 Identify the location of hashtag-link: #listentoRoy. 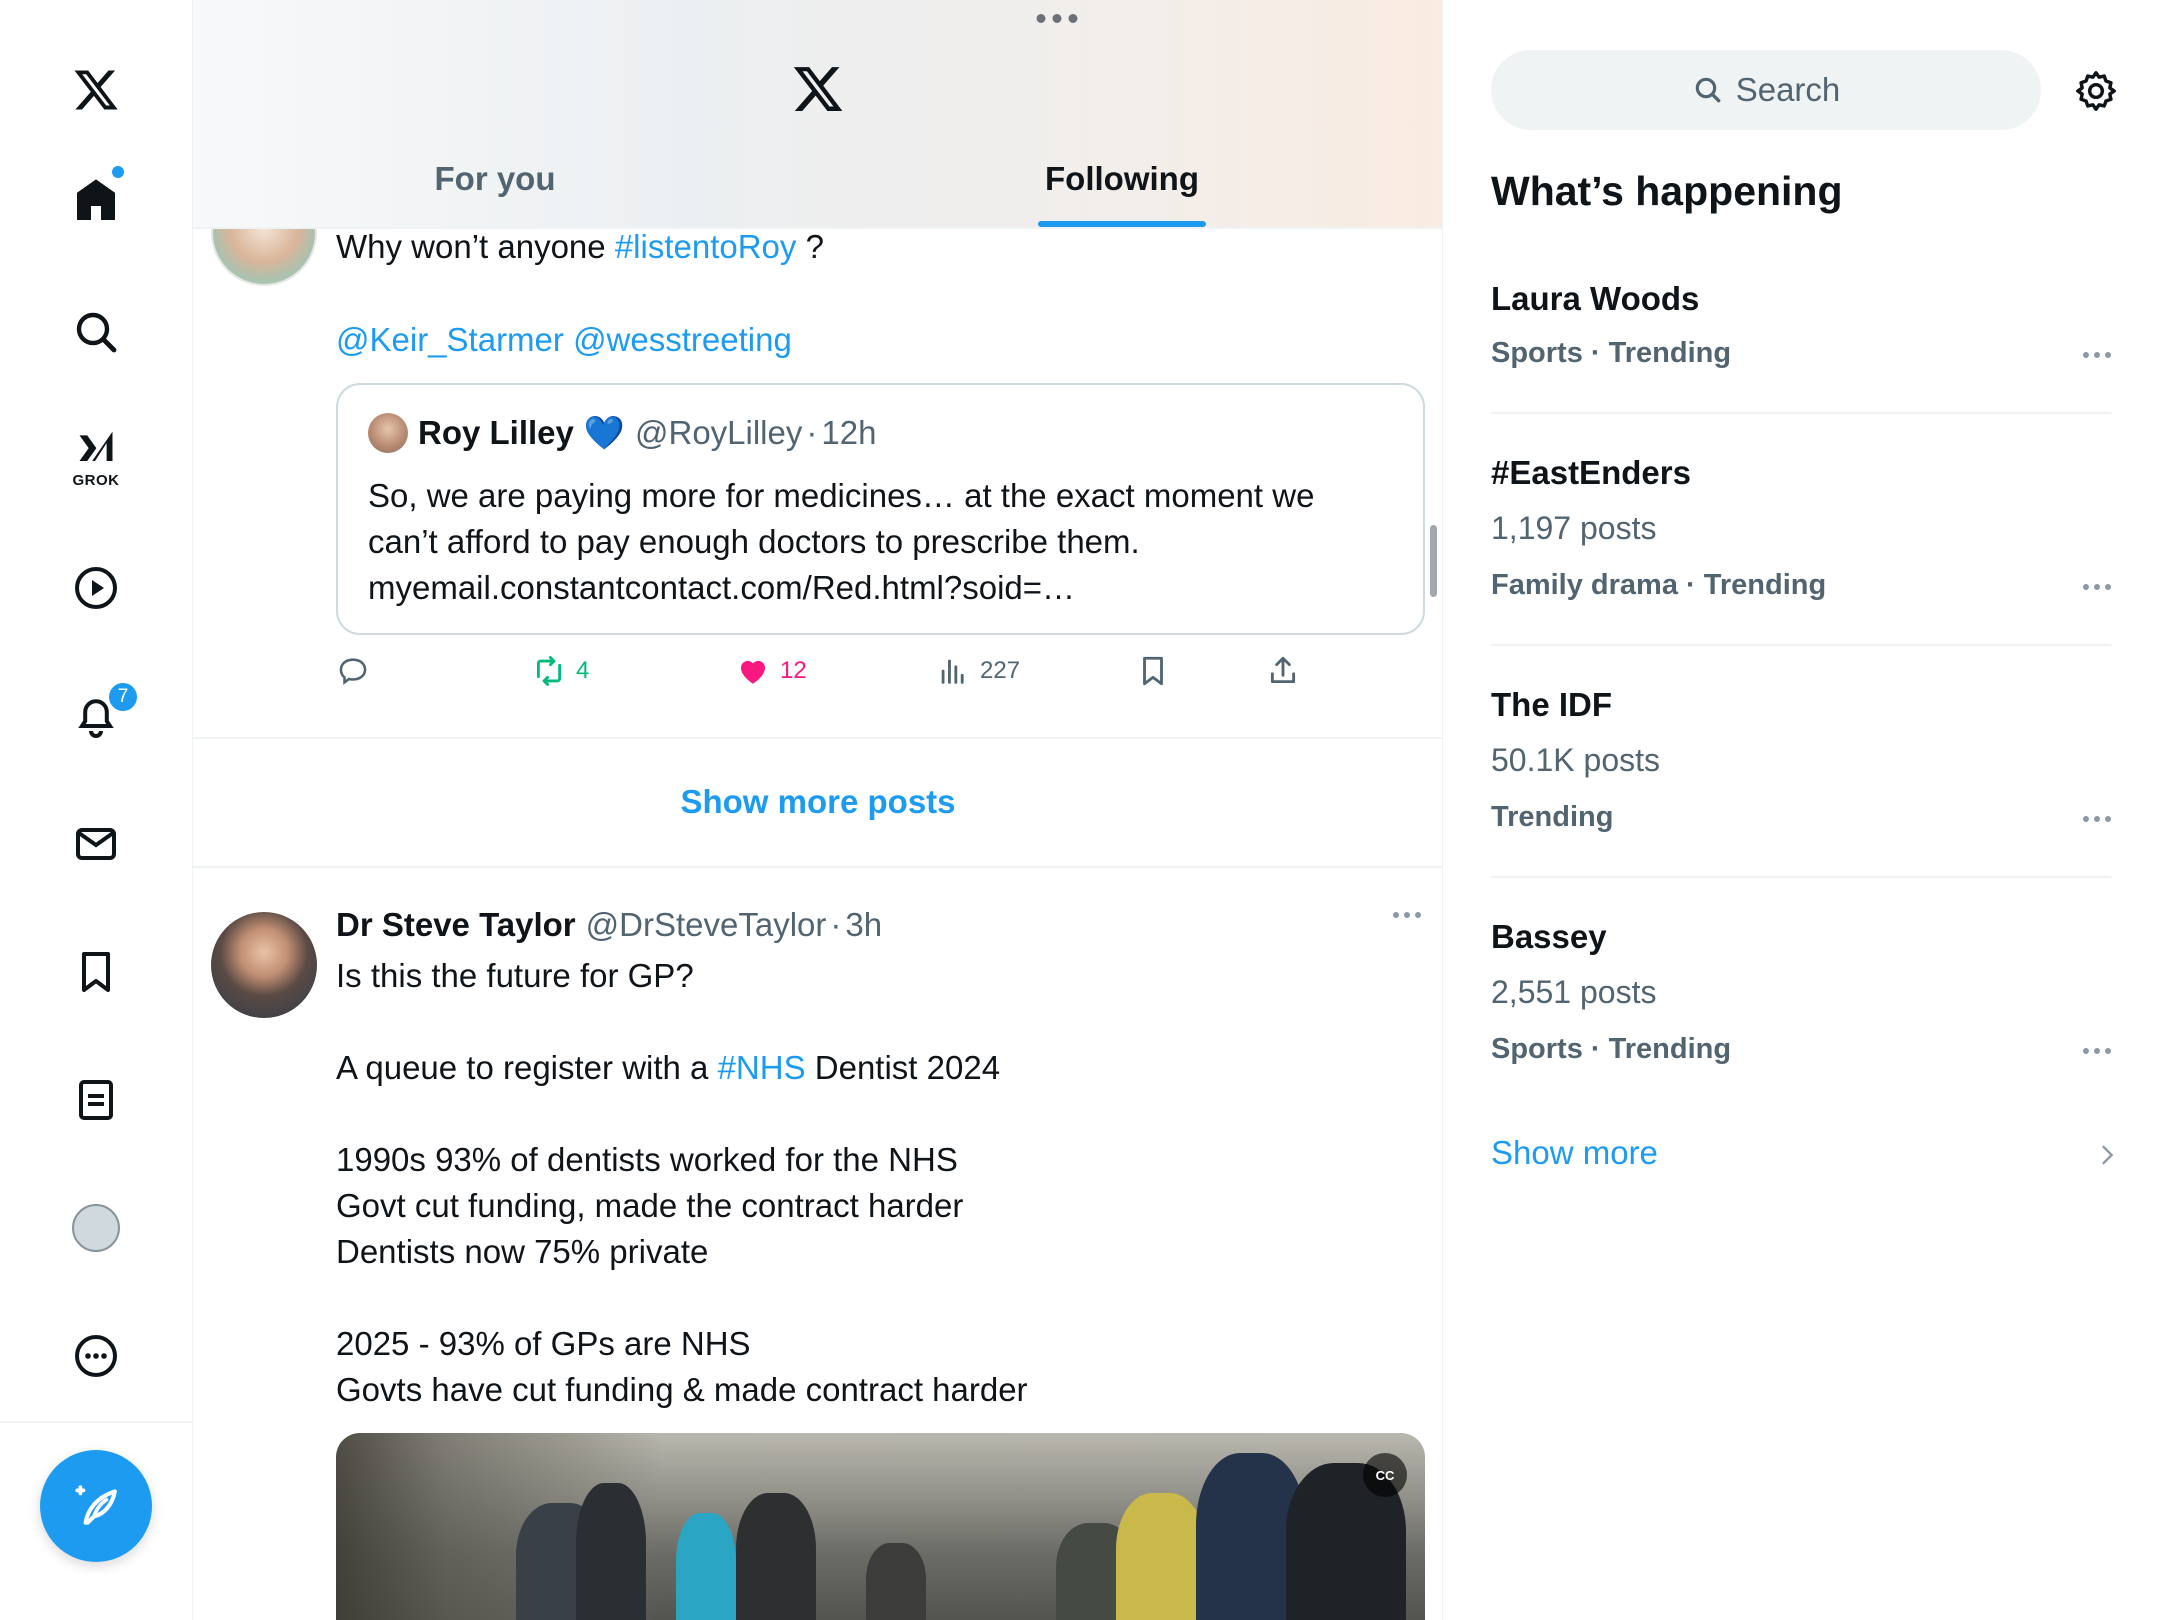
(706, 246).